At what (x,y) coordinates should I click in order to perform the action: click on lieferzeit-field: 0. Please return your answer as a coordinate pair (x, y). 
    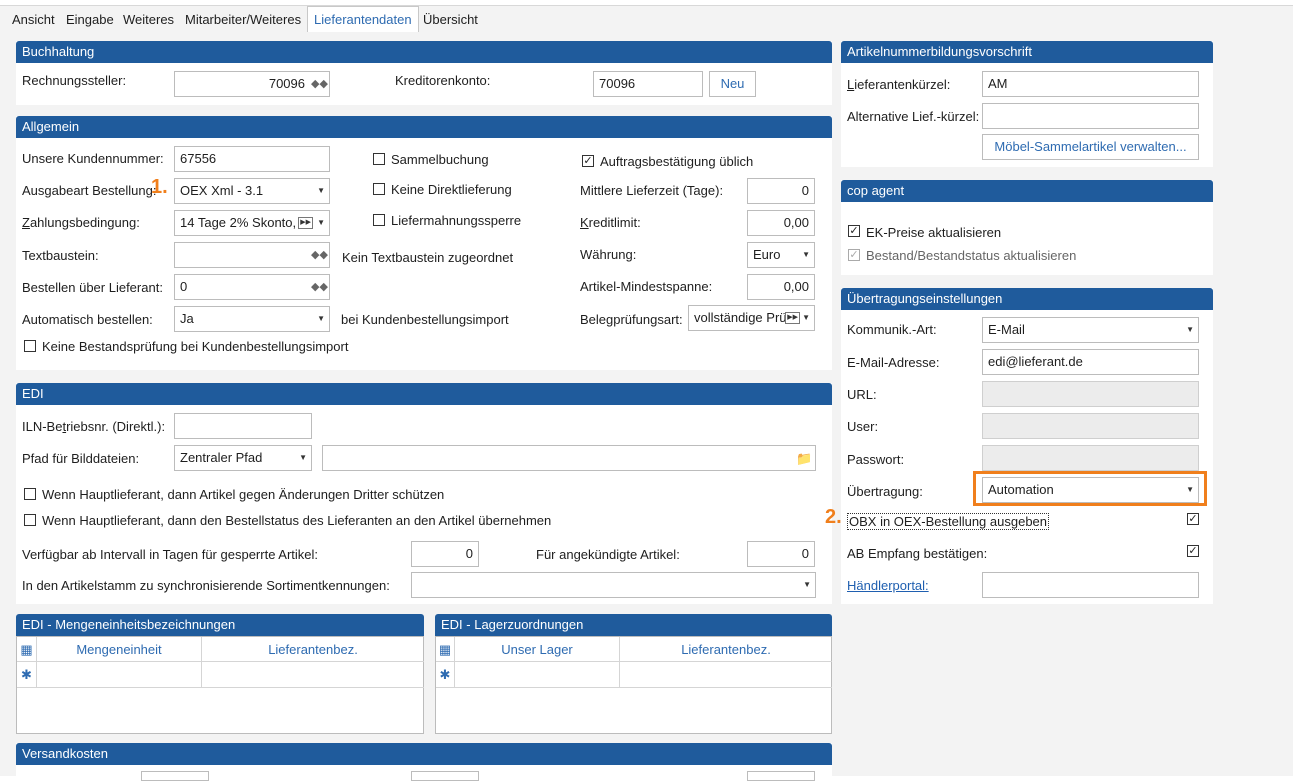
    Looking at the image, I should click on (781, 191).